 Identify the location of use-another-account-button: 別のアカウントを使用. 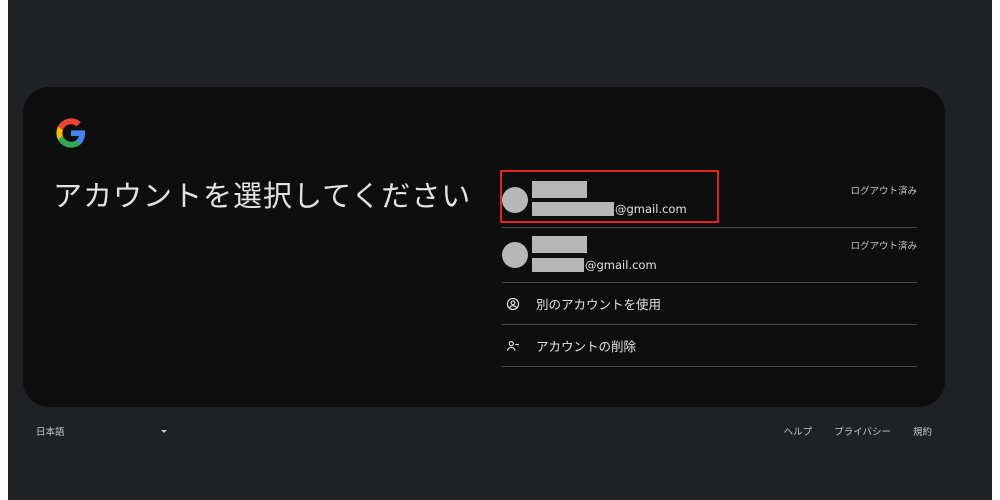
(709, 304).